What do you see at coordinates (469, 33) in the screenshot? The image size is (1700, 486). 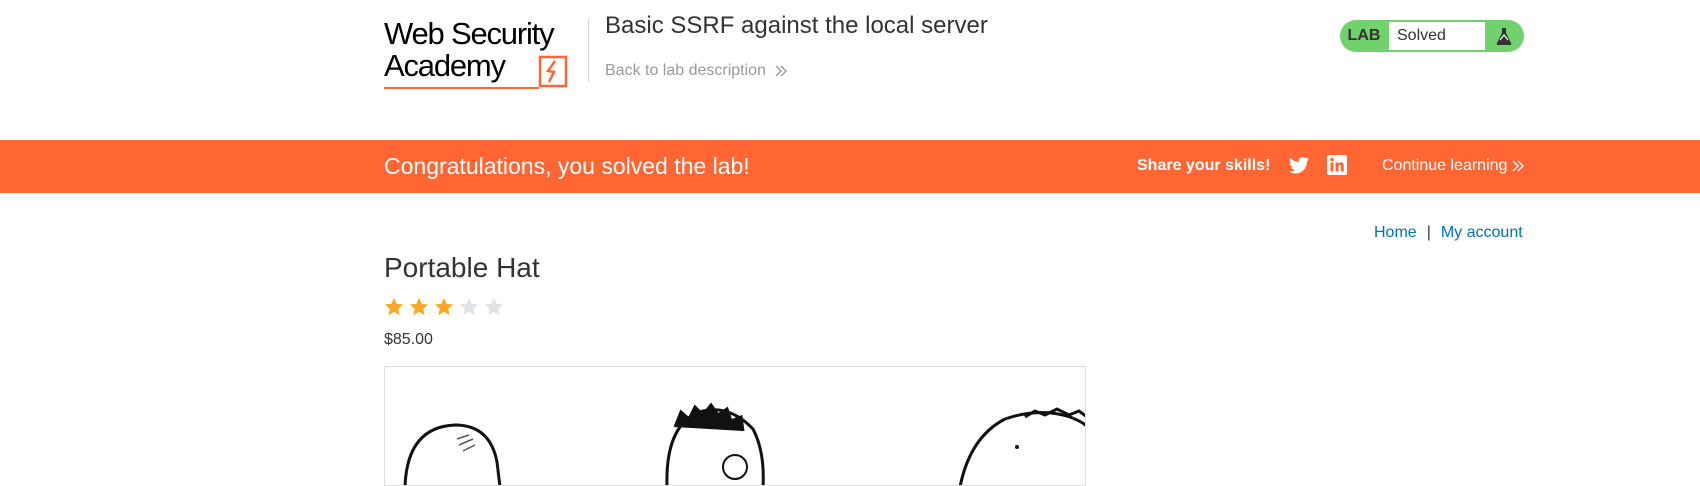 I see `logo-line-1: Web Security` at bounding box center [469, 33].